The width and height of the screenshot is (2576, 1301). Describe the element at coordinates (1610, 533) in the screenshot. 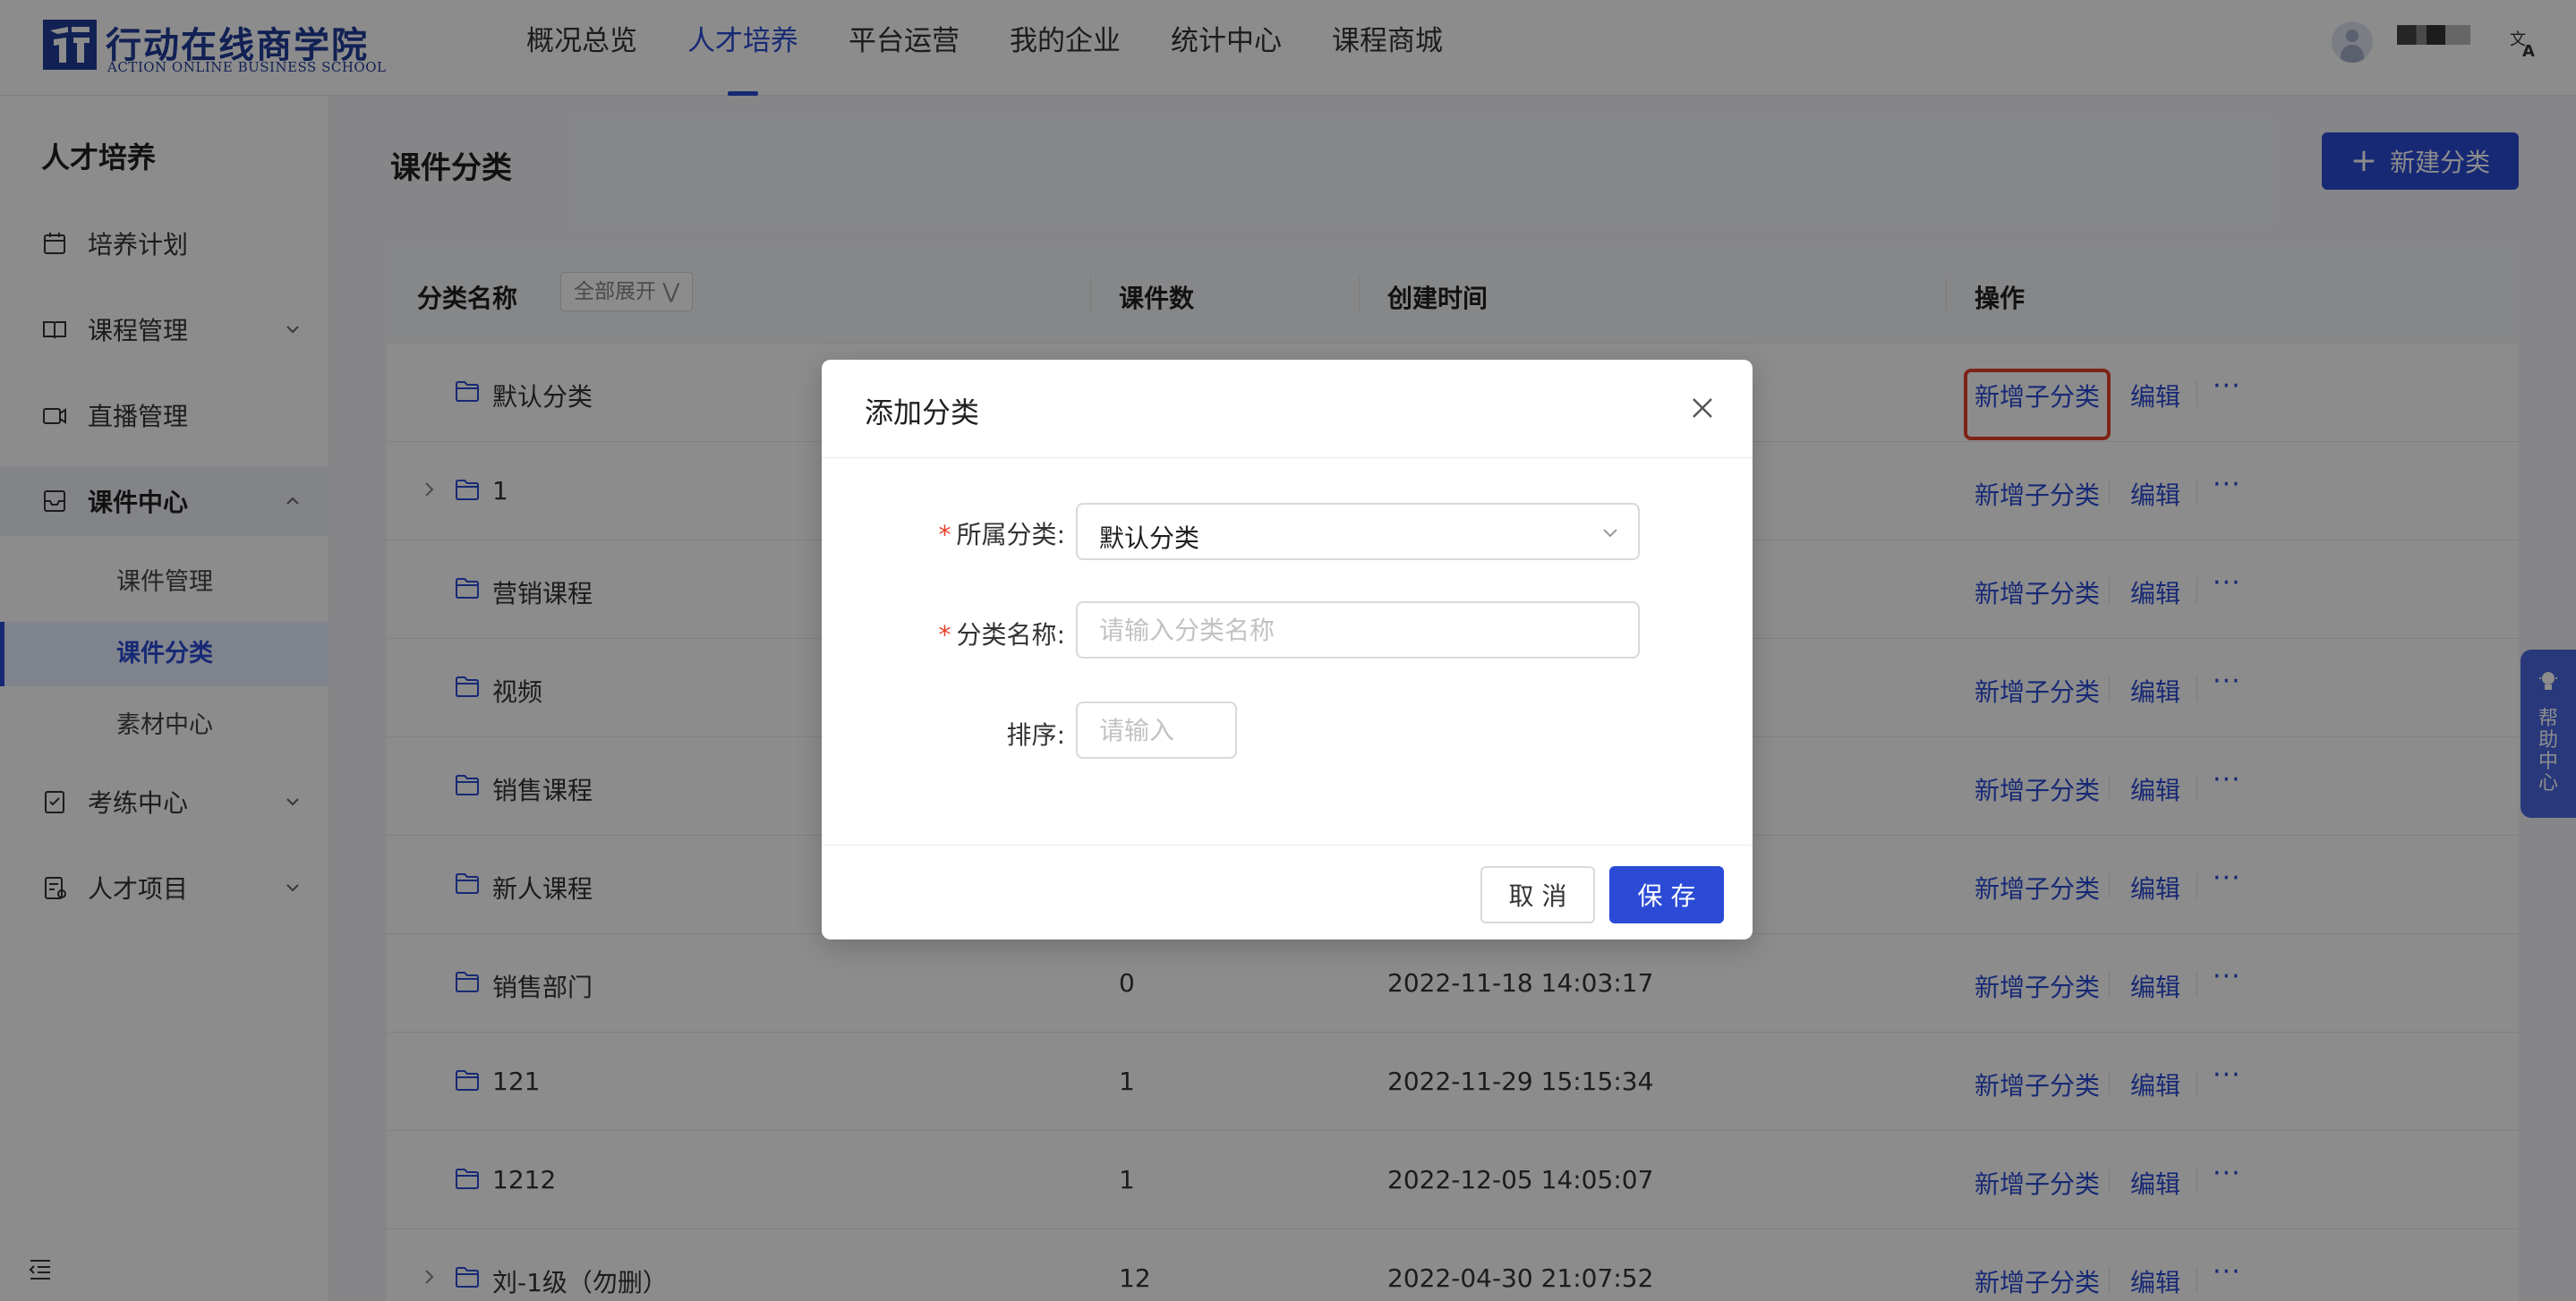

I see `chevron-down-icon` at that location.